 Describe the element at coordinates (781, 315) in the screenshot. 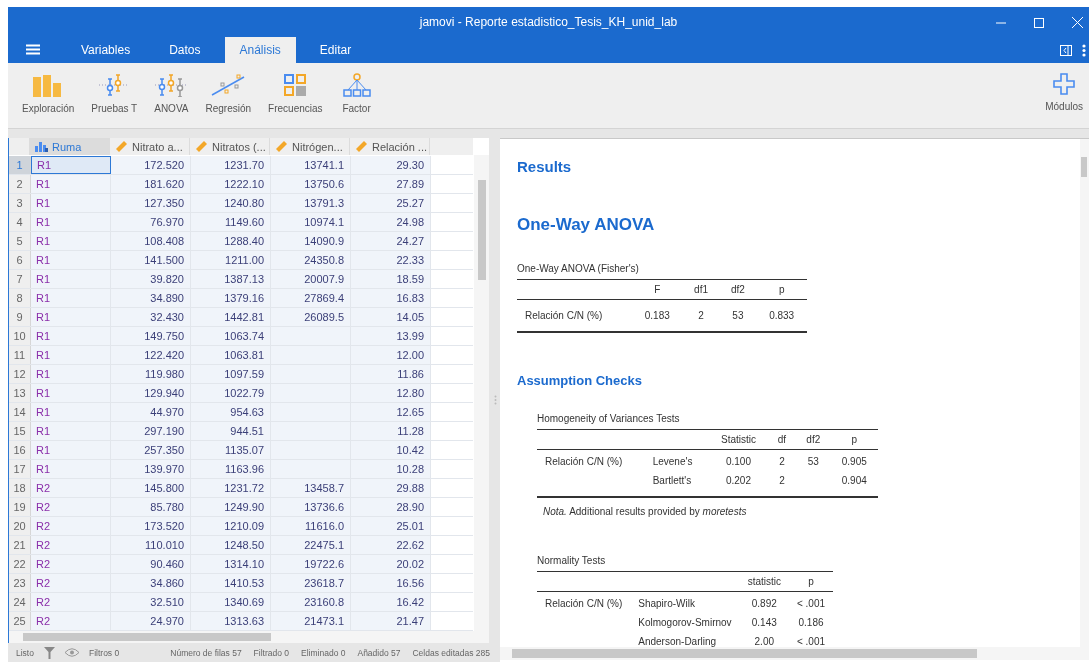

I see `table-cell: 0.833` at that location.